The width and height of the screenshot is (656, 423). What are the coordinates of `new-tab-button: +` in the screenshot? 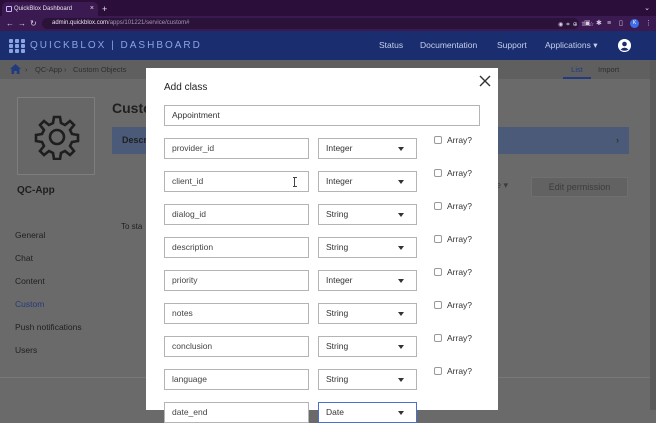 It's located at (104, 9).